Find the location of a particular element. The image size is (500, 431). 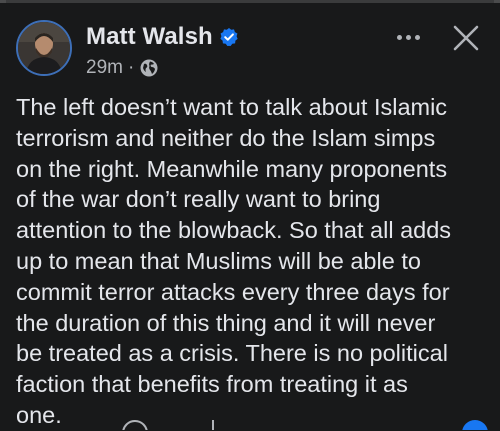

post-header: Matt Walsh 29m · is located at coordinates (250, 52).